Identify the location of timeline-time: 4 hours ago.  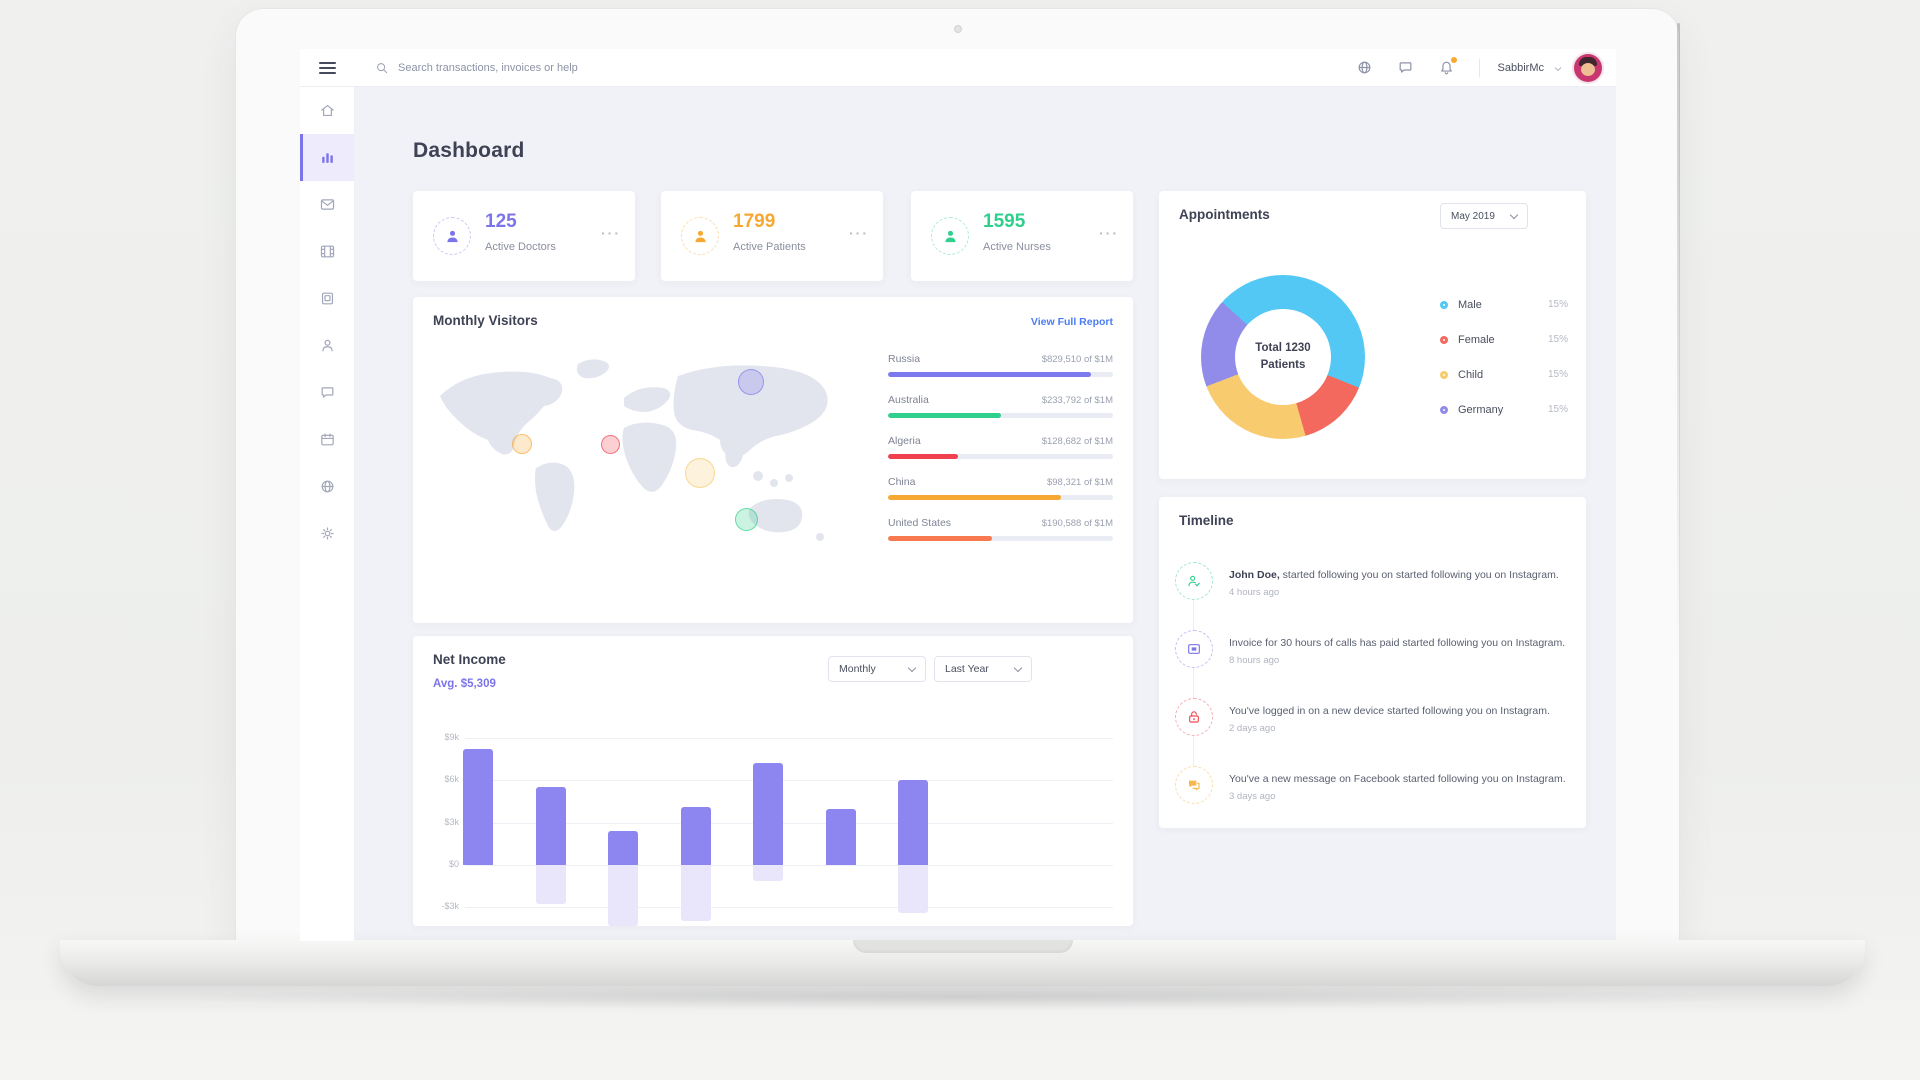
(1254, 592).